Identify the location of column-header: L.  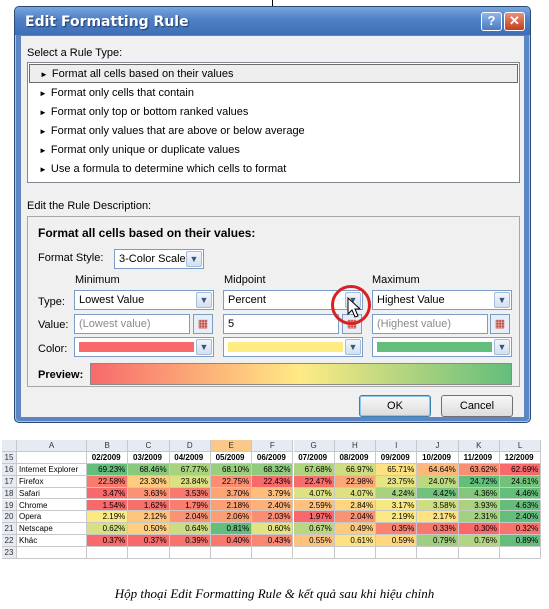
(521, 446).